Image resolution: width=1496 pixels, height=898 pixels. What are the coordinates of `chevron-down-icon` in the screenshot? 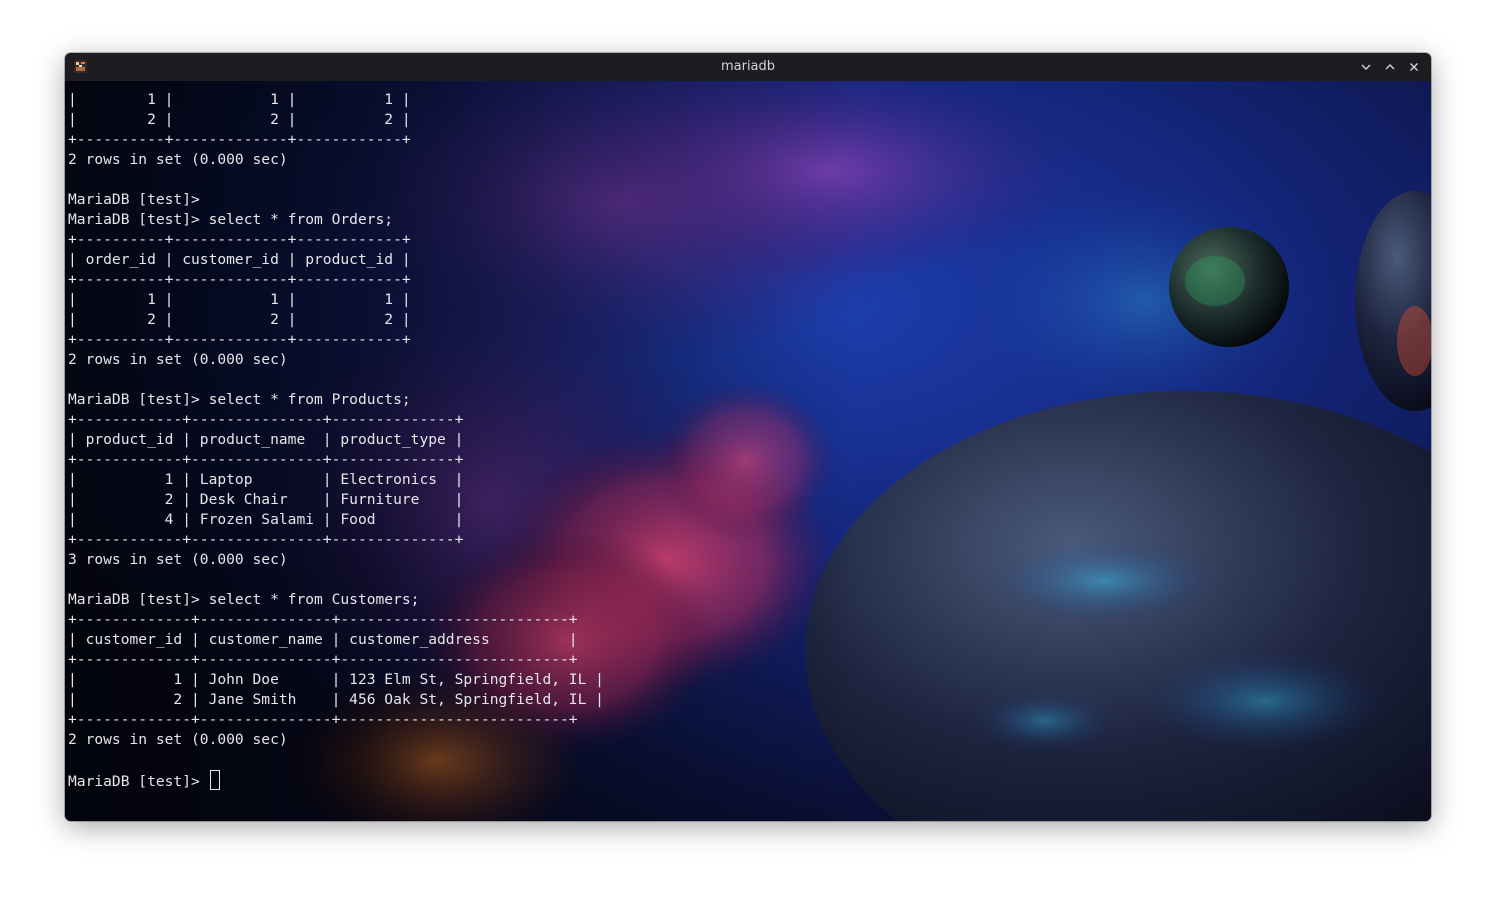 It's located at (1366, 67).